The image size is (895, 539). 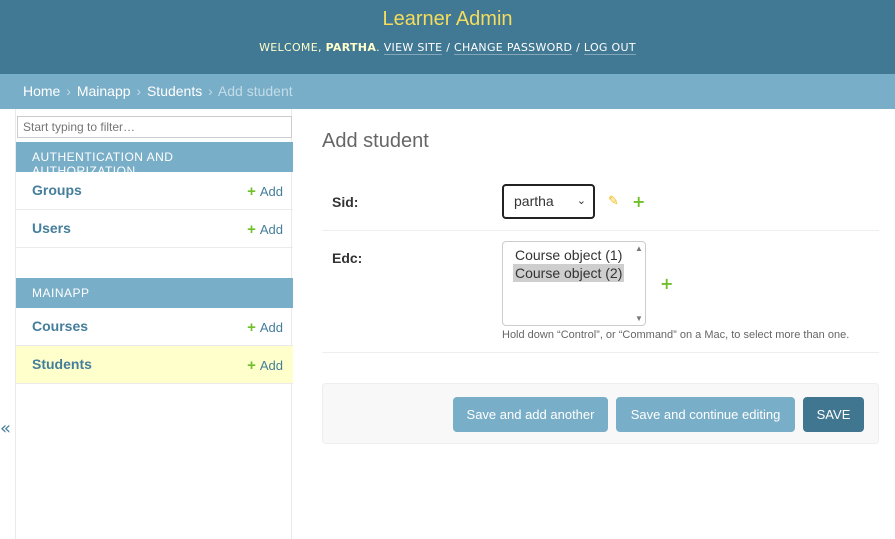 What do you see at coordinates (154, 160) in the screenshot?
I see `module-caption-auth: Authentication and Authorization` at bounding box center [154, 160].